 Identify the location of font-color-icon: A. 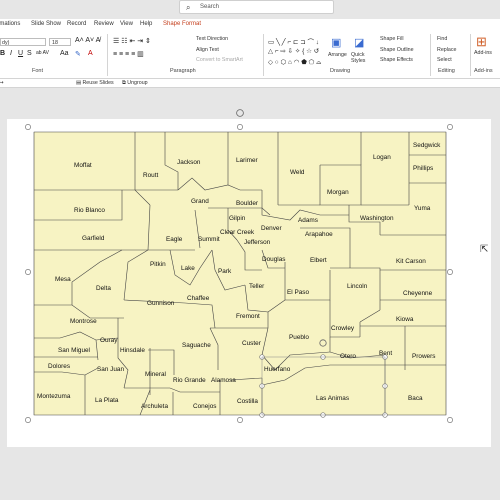
(90, 53).